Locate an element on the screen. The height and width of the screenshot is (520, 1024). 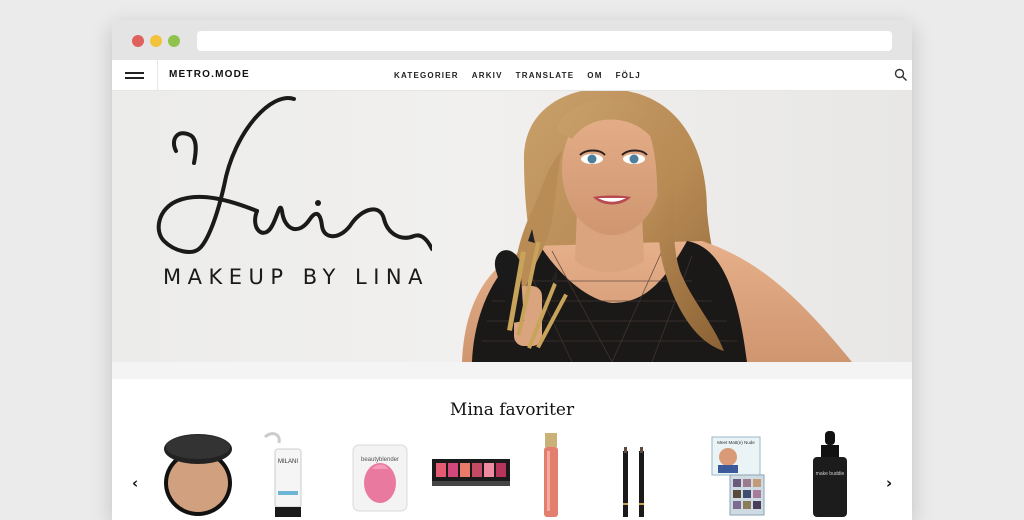
nav-link-kategorier: KATEGORIER is located at coordinates (426, 75).